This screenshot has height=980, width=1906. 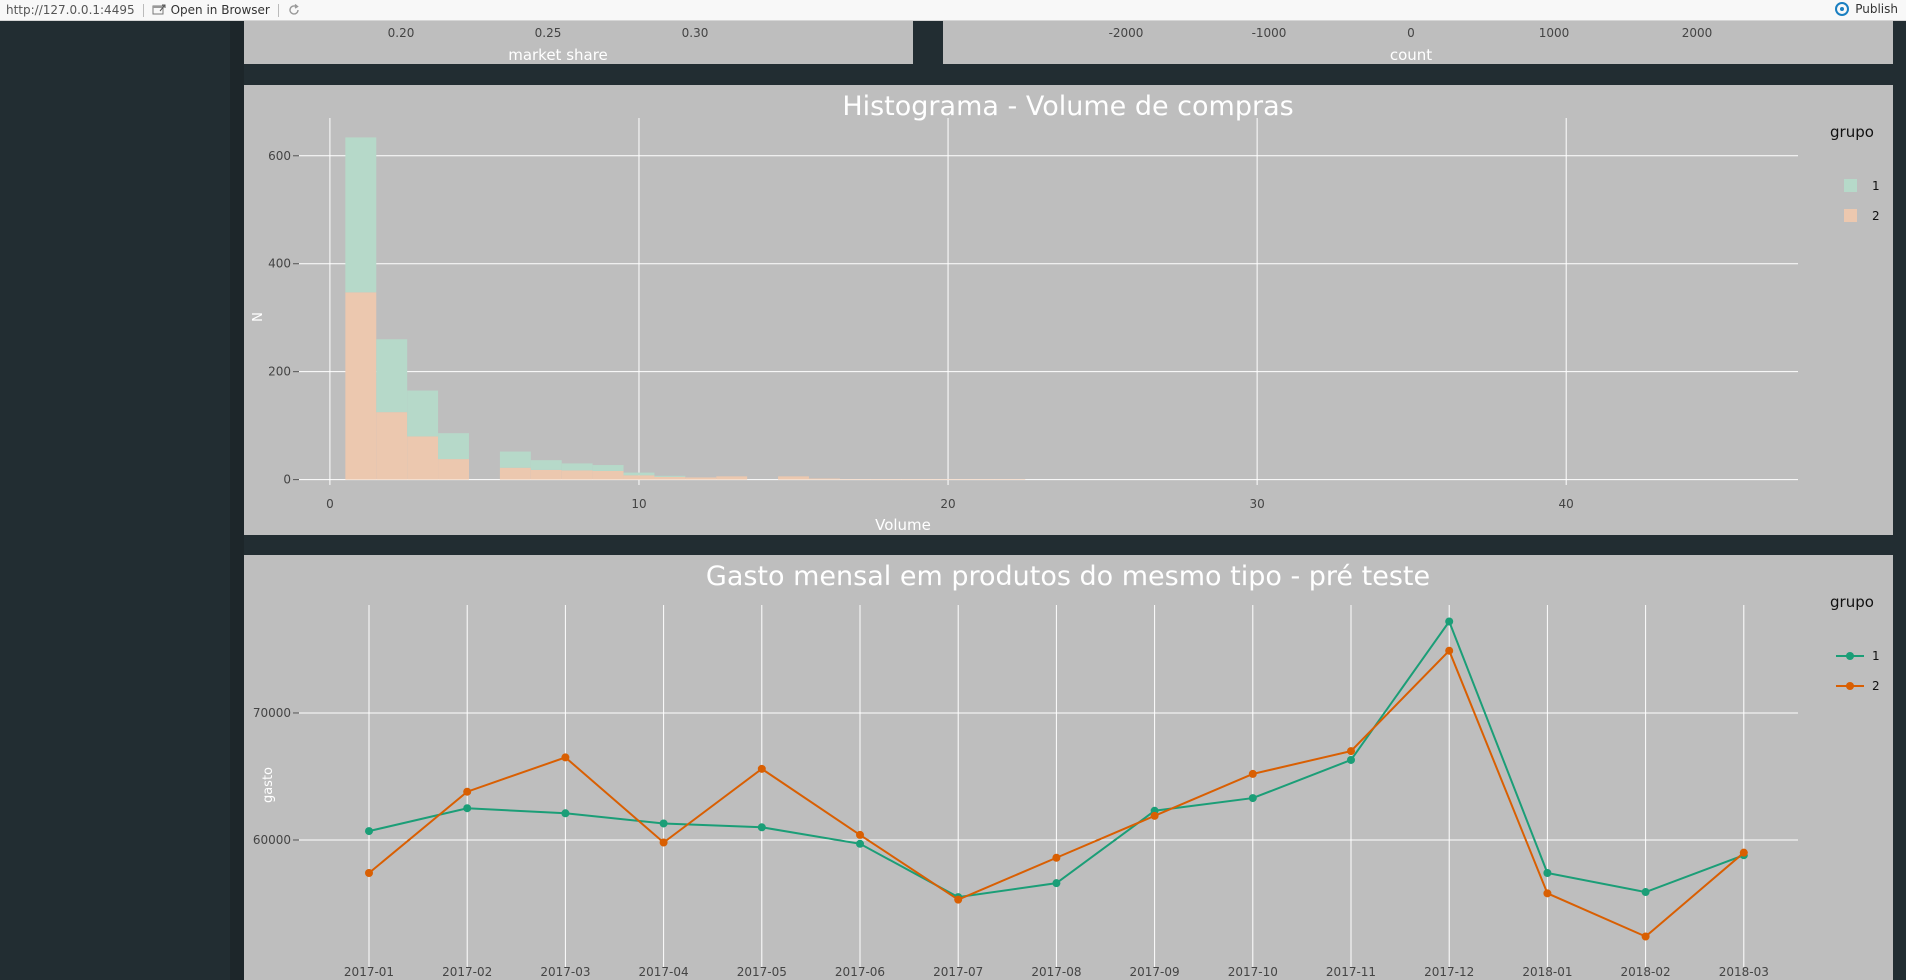 I want to click on external-window-icon, so click(x=159, y=9).